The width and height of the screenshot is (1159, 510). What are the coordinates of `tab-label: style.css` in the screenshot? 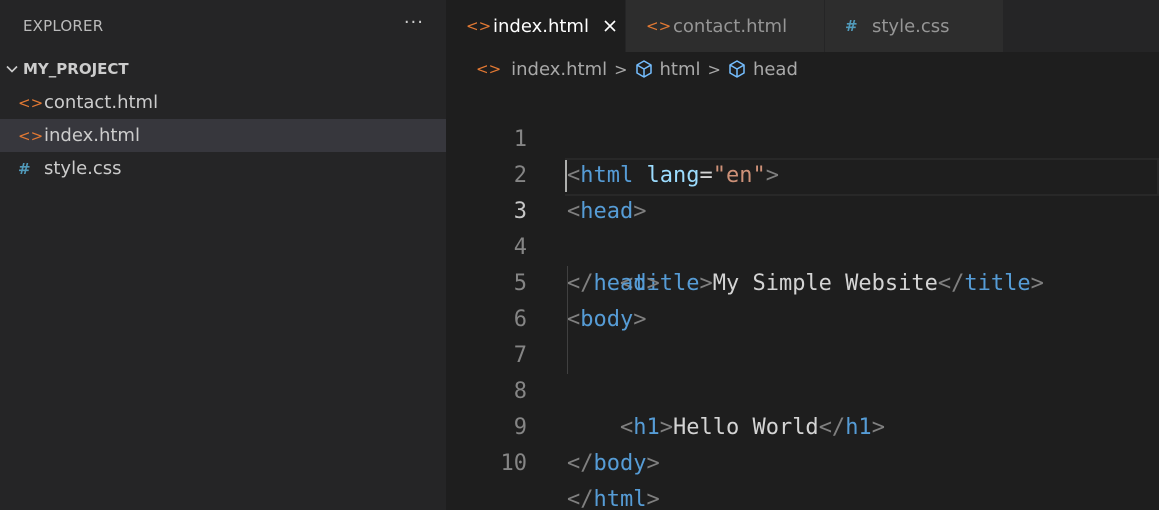 It's located at (911, 26).